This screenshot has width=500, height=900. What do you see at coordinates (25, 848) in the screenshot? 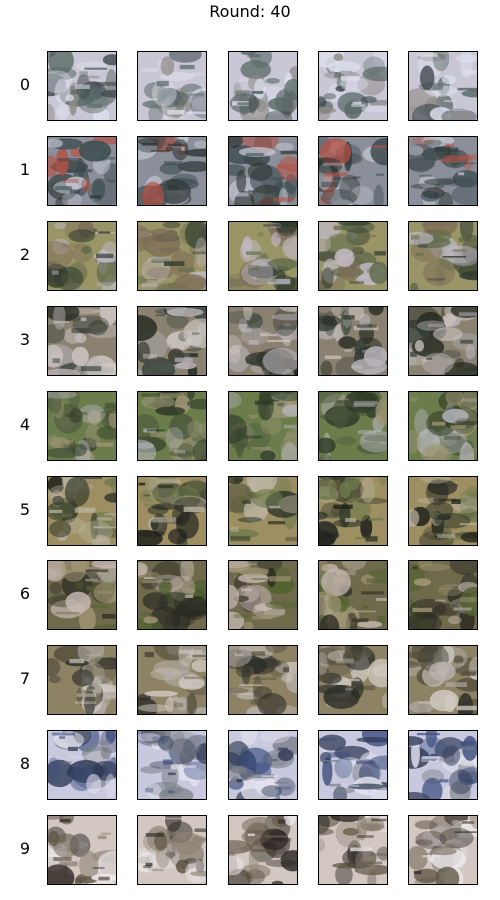
I see `row-label: 9` at bounding box center [25, 848].